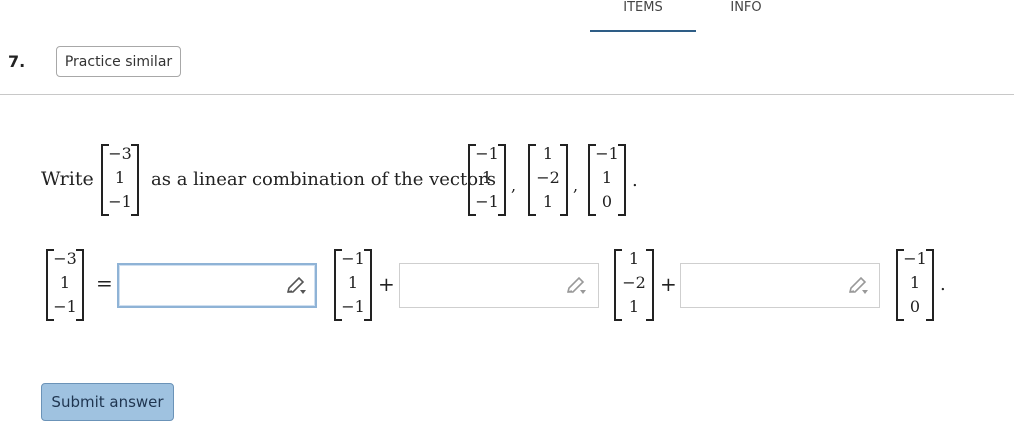  What do you see at coordinates (104, 283) in the screenshot?
I see `equals-sign: =` at bounding box center [104, 283].